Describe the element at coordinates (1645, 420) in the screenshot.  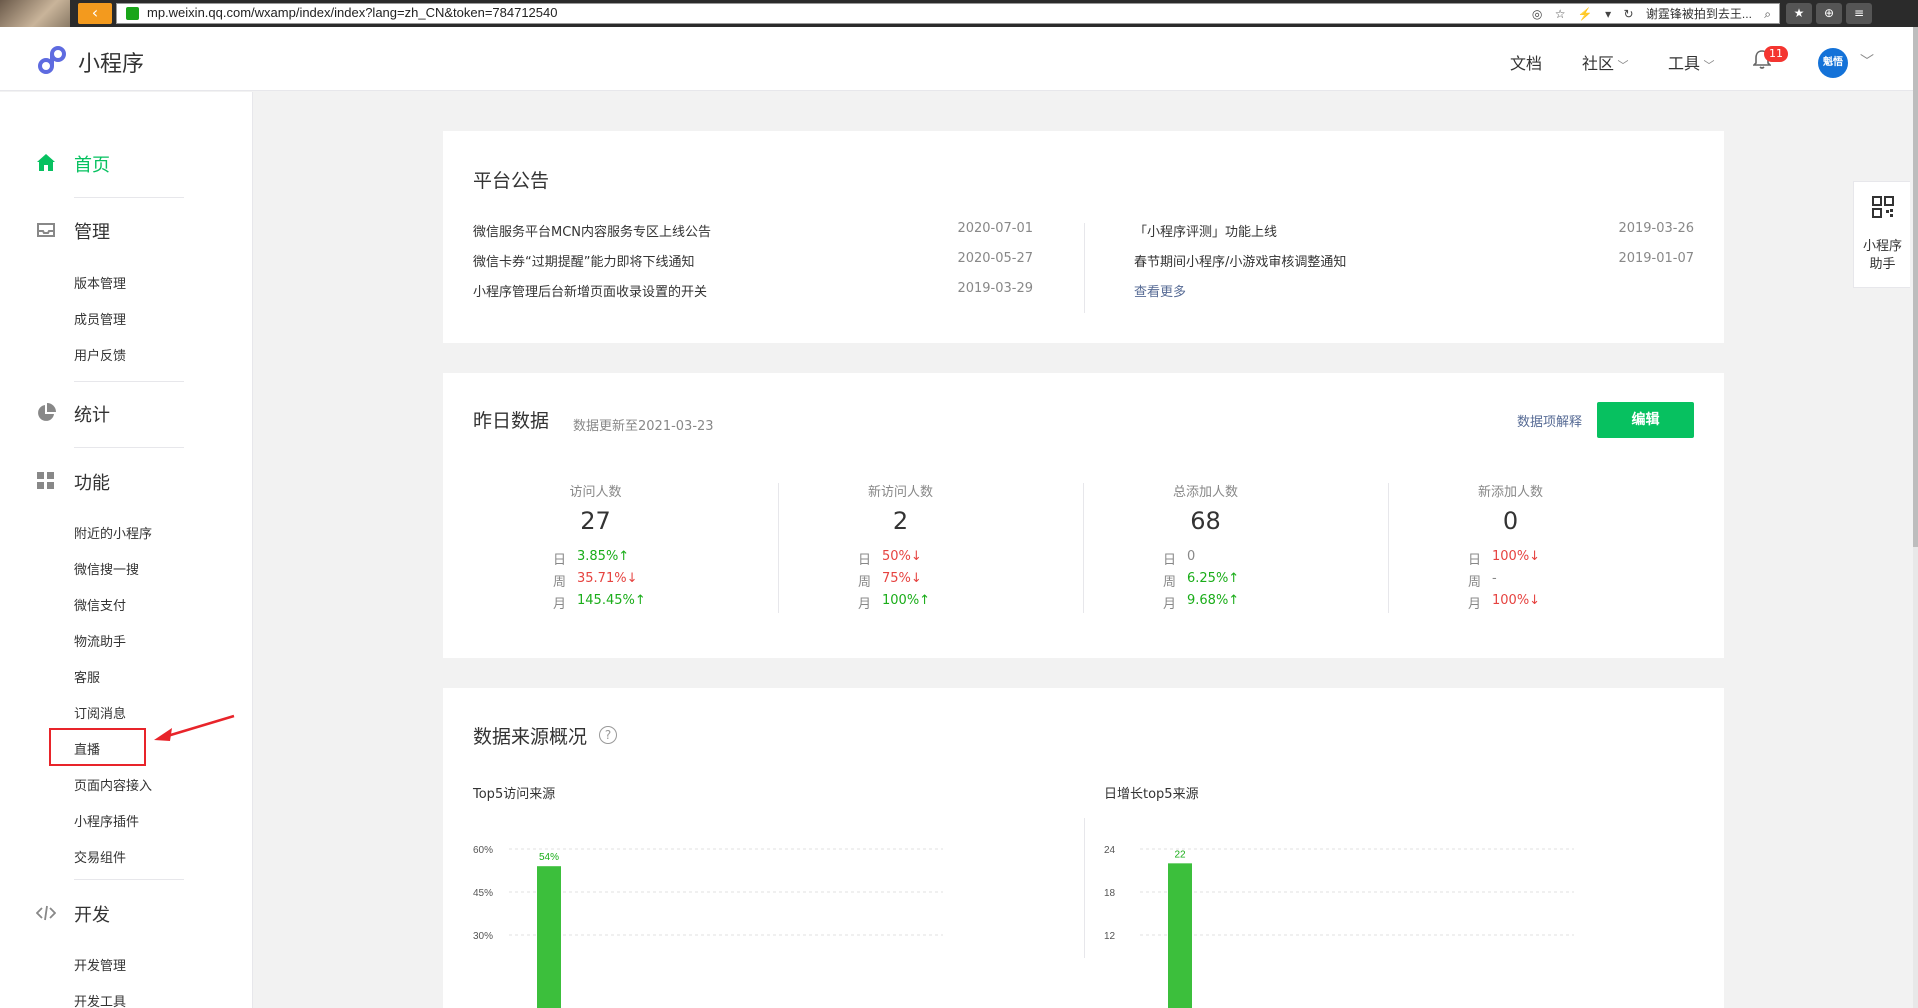
I see `edit-button: 编辑` at that location.